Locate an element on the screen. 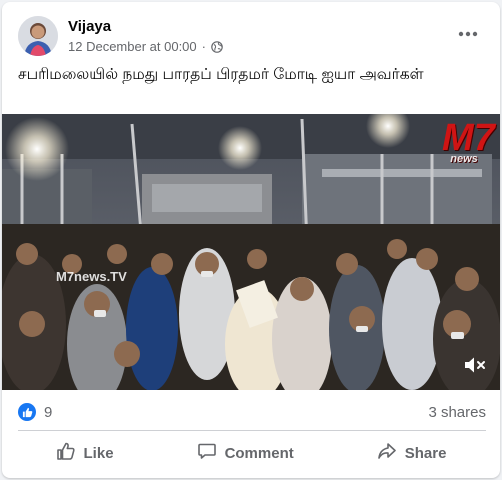  author-name: Vijaya is located at coordinates (89, 26).